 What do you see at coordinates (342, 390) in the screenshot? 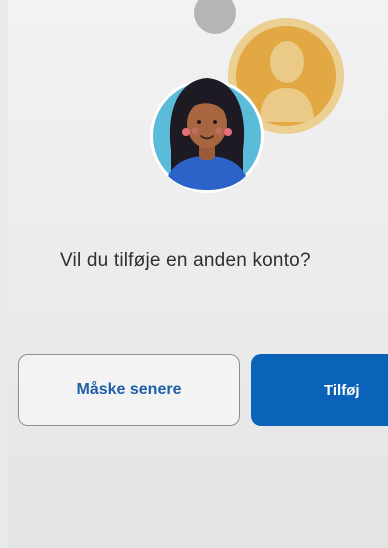
I see `add-account-label: Tilføj` at bounding box center [342, 390].